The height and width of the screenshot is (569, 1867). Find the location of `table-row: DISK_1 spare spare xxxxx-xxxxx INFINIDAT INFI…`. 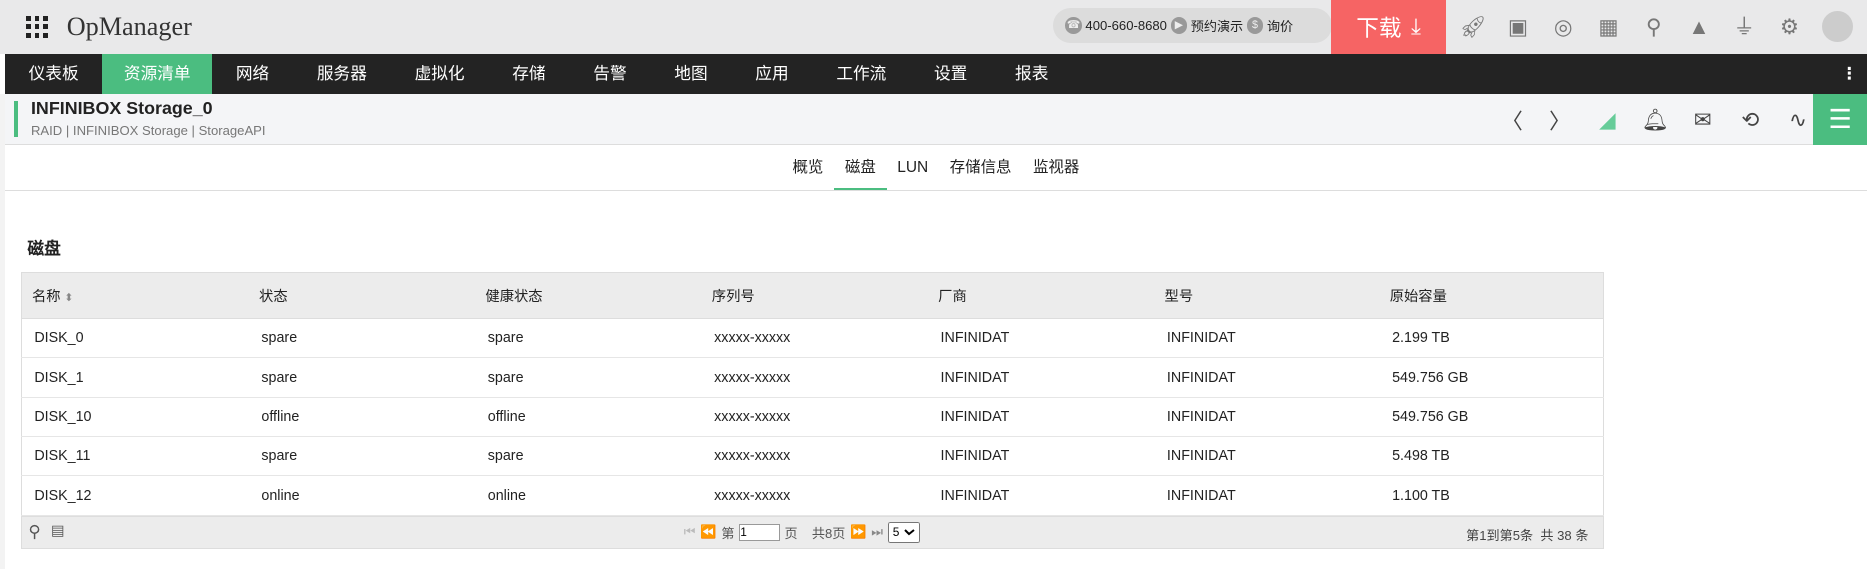

table-row: DISK_1 spare spare xxxxx-xxxxx INFINIDAT INFI… is located at coordinates (812, 377).